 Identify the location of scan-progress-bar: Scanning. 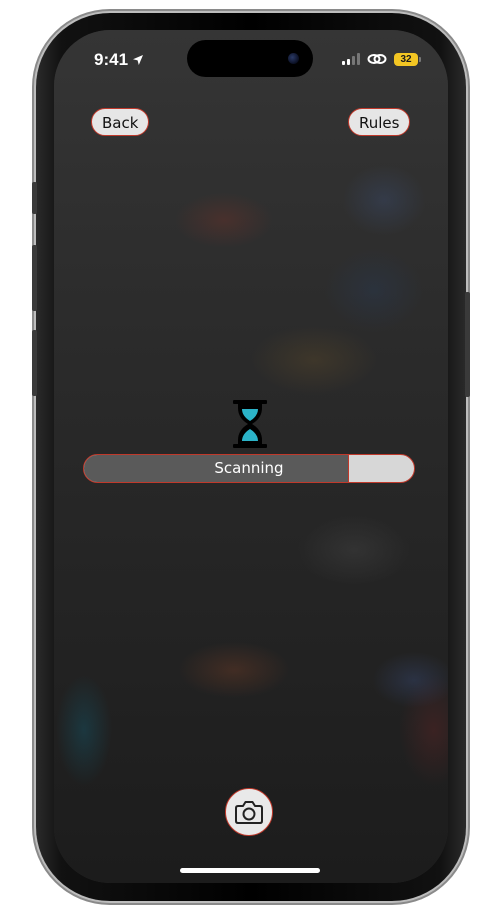
(249, 468).